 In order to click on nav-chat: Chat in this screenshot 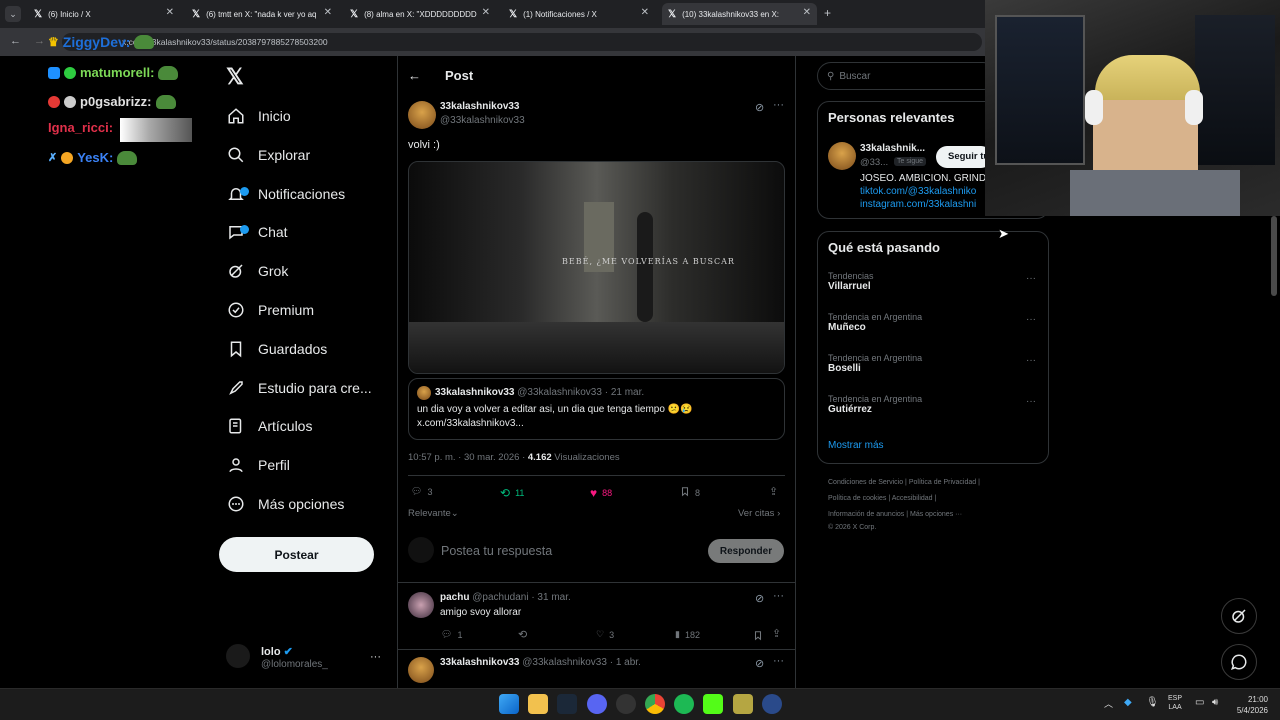, I will do `click(257, 232)`.